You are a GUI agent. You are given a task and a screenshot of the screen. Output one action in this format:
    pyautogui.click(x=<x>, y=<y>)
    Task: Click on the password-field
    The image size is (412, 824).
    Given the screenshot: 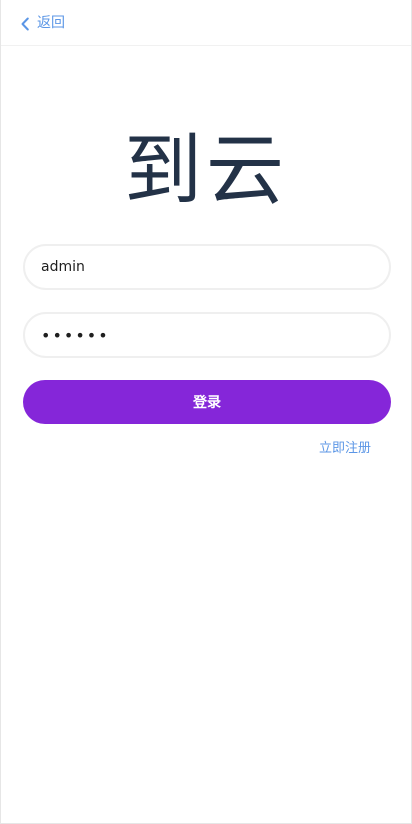 What is the action you would take?
    pyautogui.click(x=207, y=335)
    